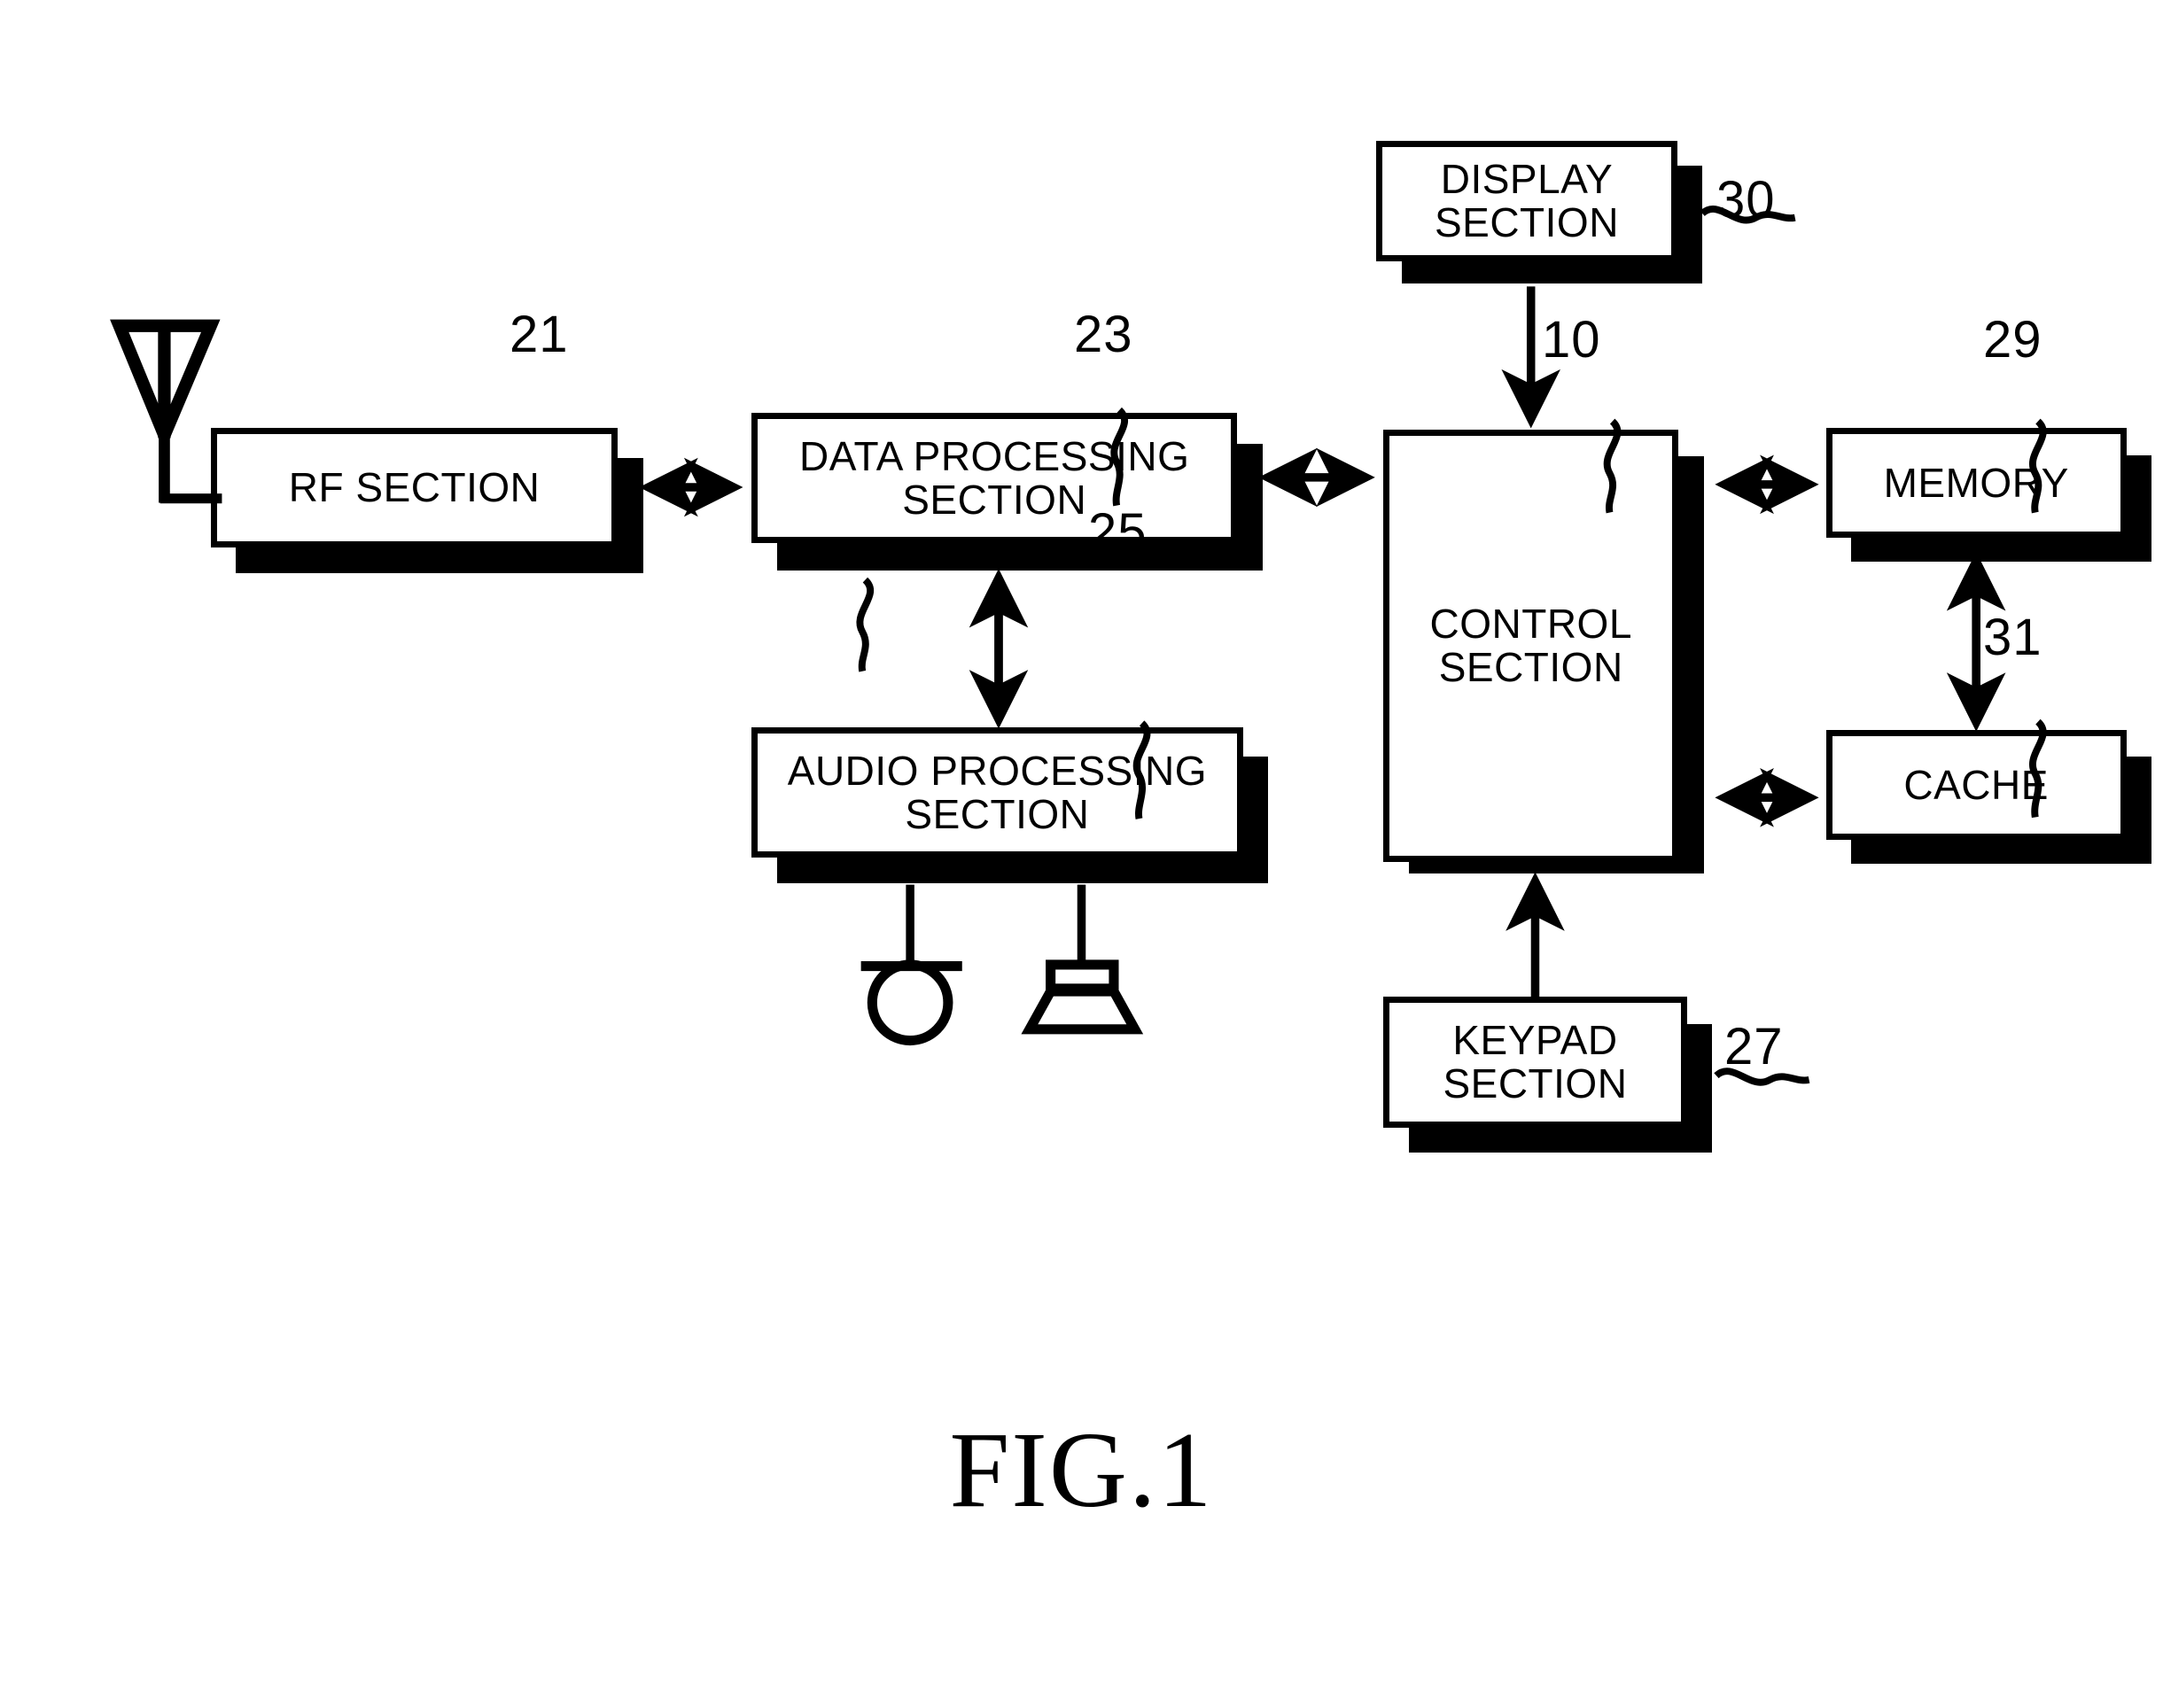 The image size is (2163, 1708). I want to click on display-section-label: DISPLAY SECTION, so click(1526, 200).